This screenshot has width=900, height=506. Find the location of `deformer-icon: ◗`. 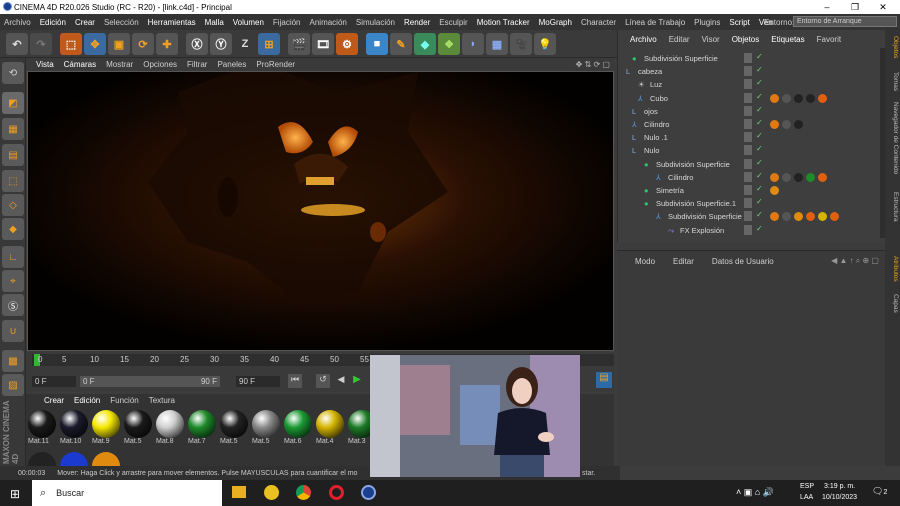

deformer-icon: ◗ is located at coordinates (473, 44).